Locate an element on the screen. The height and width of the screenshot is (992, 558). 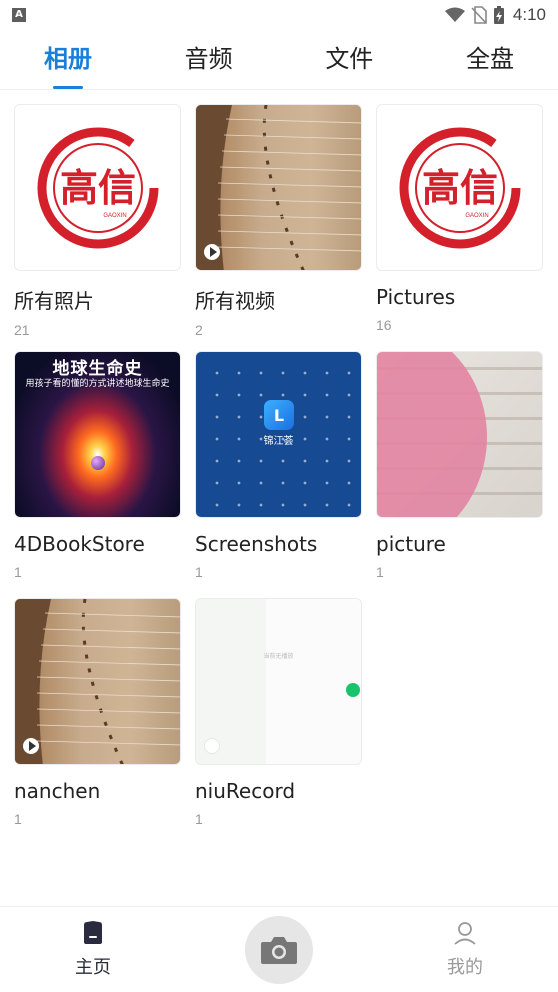
nav-mine-label: 我的 is located at coordinates (465, 967).